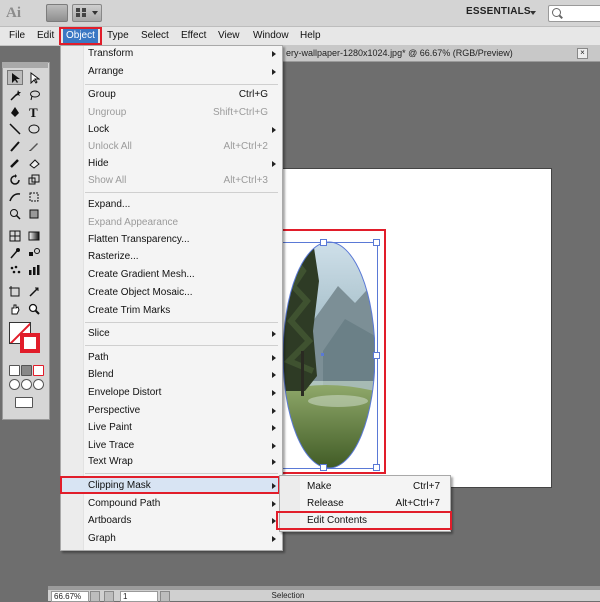 The image size is (600, 602). What do you see at coordinates (26, 370) in the screenshot?
I see `gradient-mode-icon` at bounding box center [26, 370].